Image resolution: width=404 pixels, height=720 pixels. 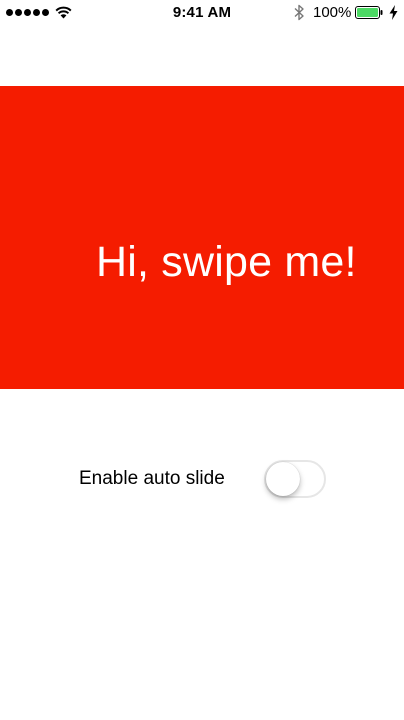 What do you see at coordinates (369, 12) in the screenshot?
I see `battery-icon` at bounding box center [369, 12].